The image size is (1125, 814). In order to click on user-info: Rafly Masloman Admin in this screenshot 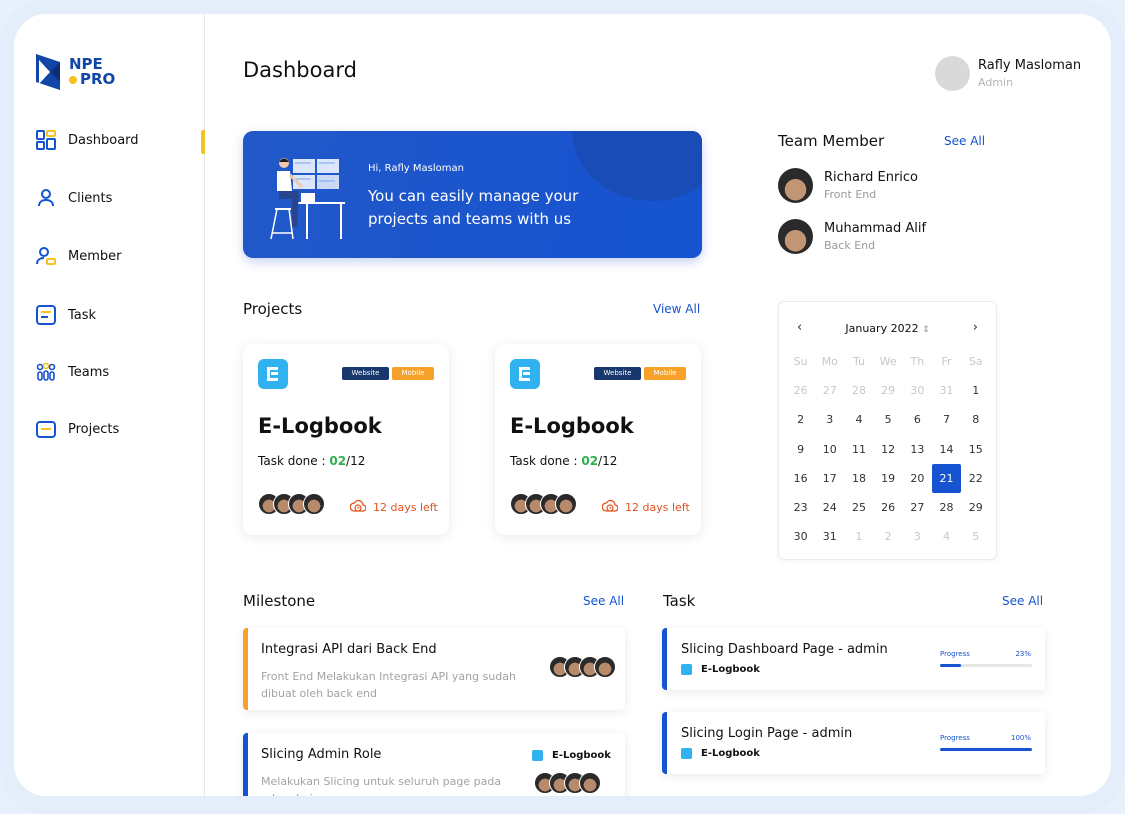, I will do `click(1029, 73)`.